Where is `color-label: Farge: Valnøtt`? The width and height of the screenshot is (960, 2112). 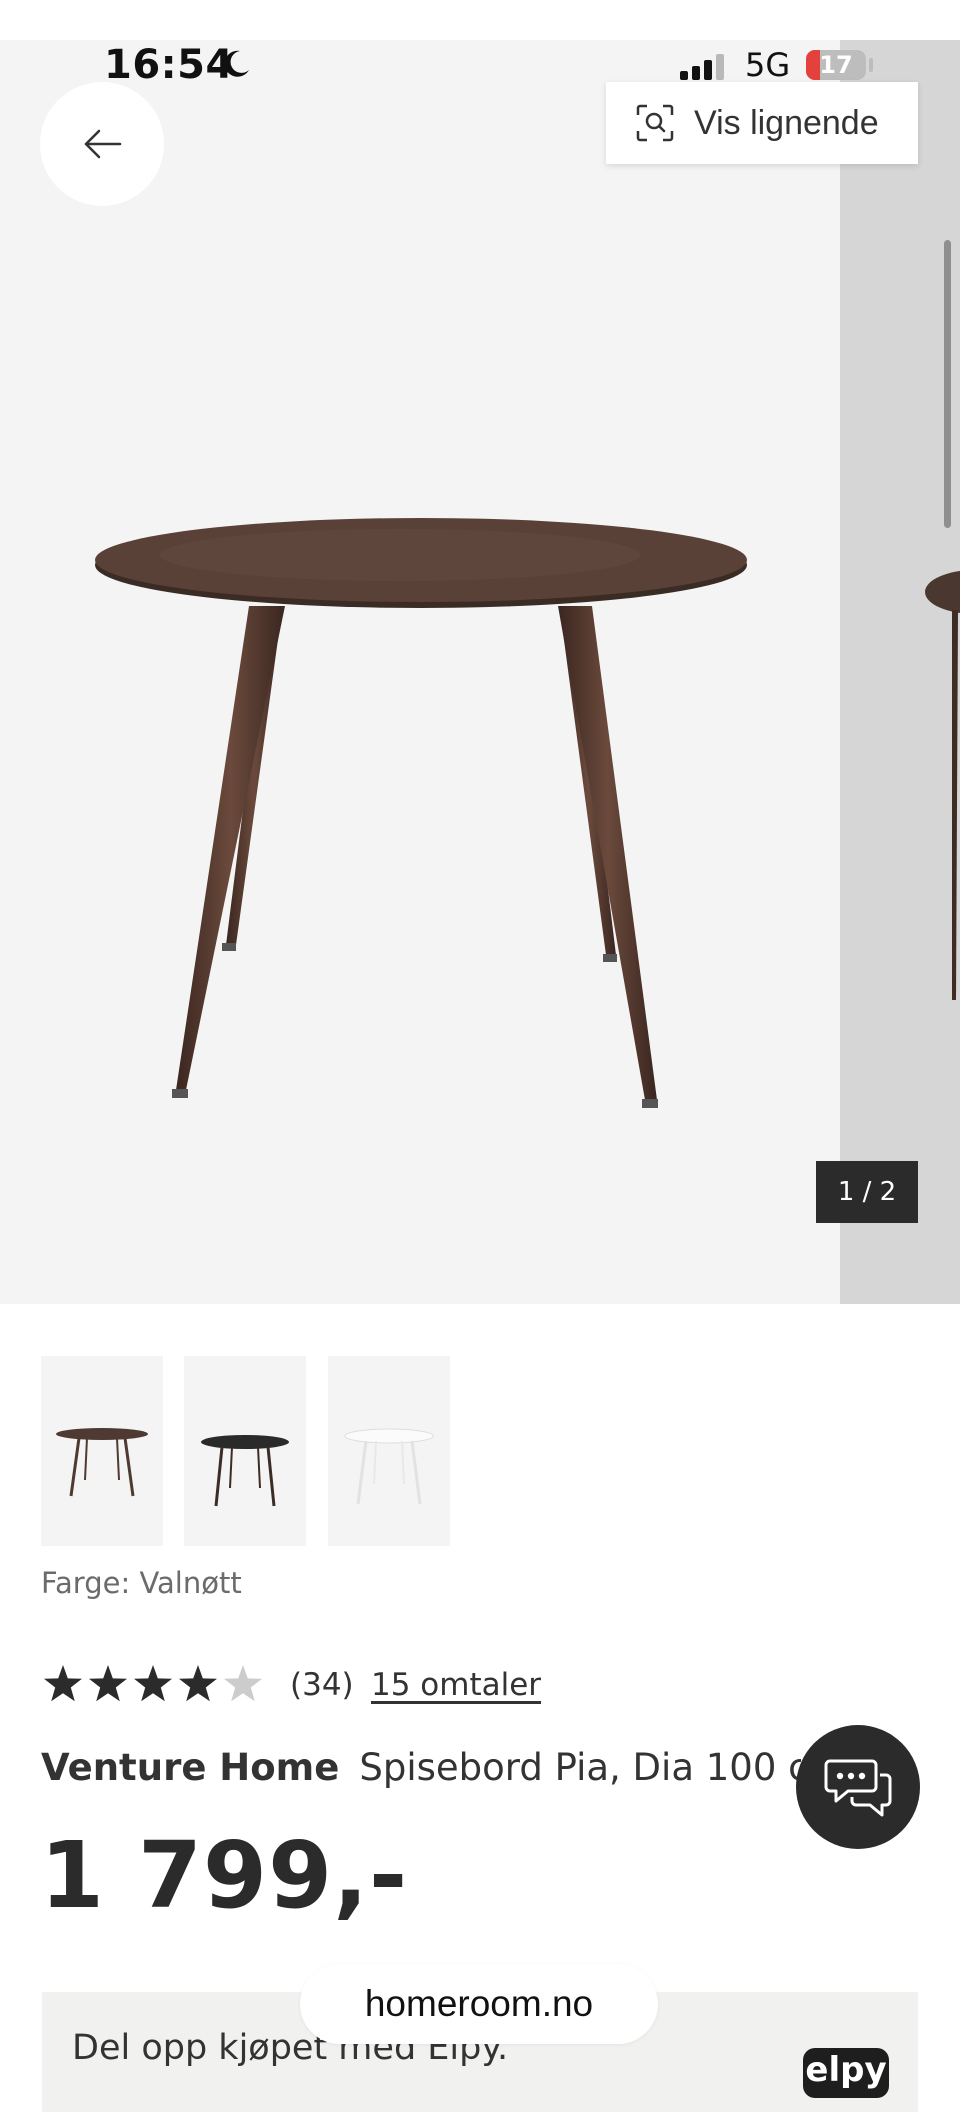 color-label: Farge: Valnøtt is located at coordinates (141, 1583).